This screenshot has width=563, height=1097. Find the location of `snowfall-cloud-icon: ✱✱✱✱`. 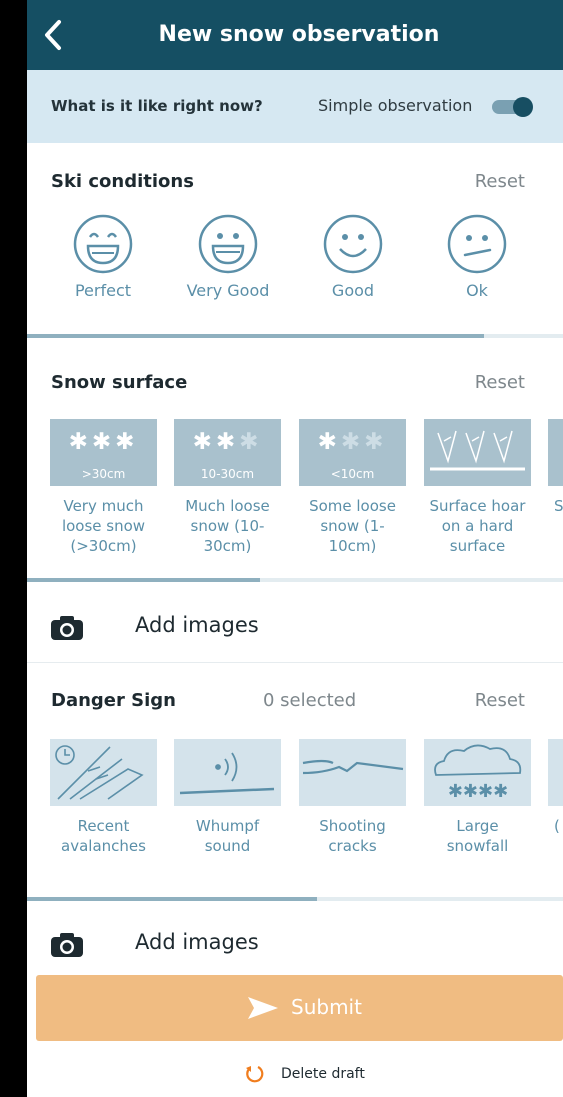

snowfall-cloud-icon: ✱✱✱✱ is located at coordinates (477, 772).